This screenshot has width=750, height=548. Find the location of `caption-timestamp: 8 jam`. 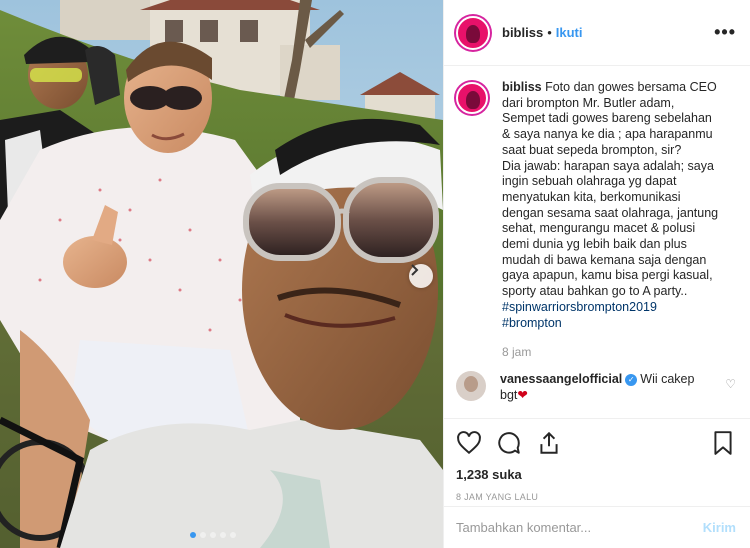

caption-timestamp: 8 jam is located at coordinates (517, 352).